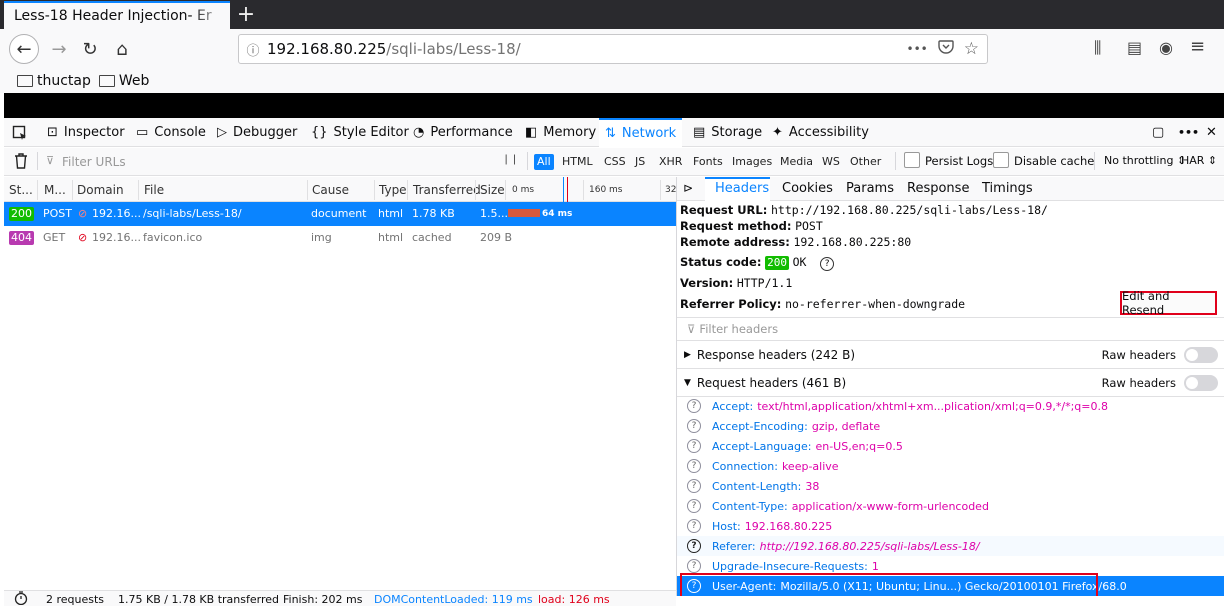 The width and height of the screenshot is (1224, 608). What do you see at coordinates (171, 132) in the screenshot?
I see `tab-console: ▭ Console` at bounding box center [171, 132].